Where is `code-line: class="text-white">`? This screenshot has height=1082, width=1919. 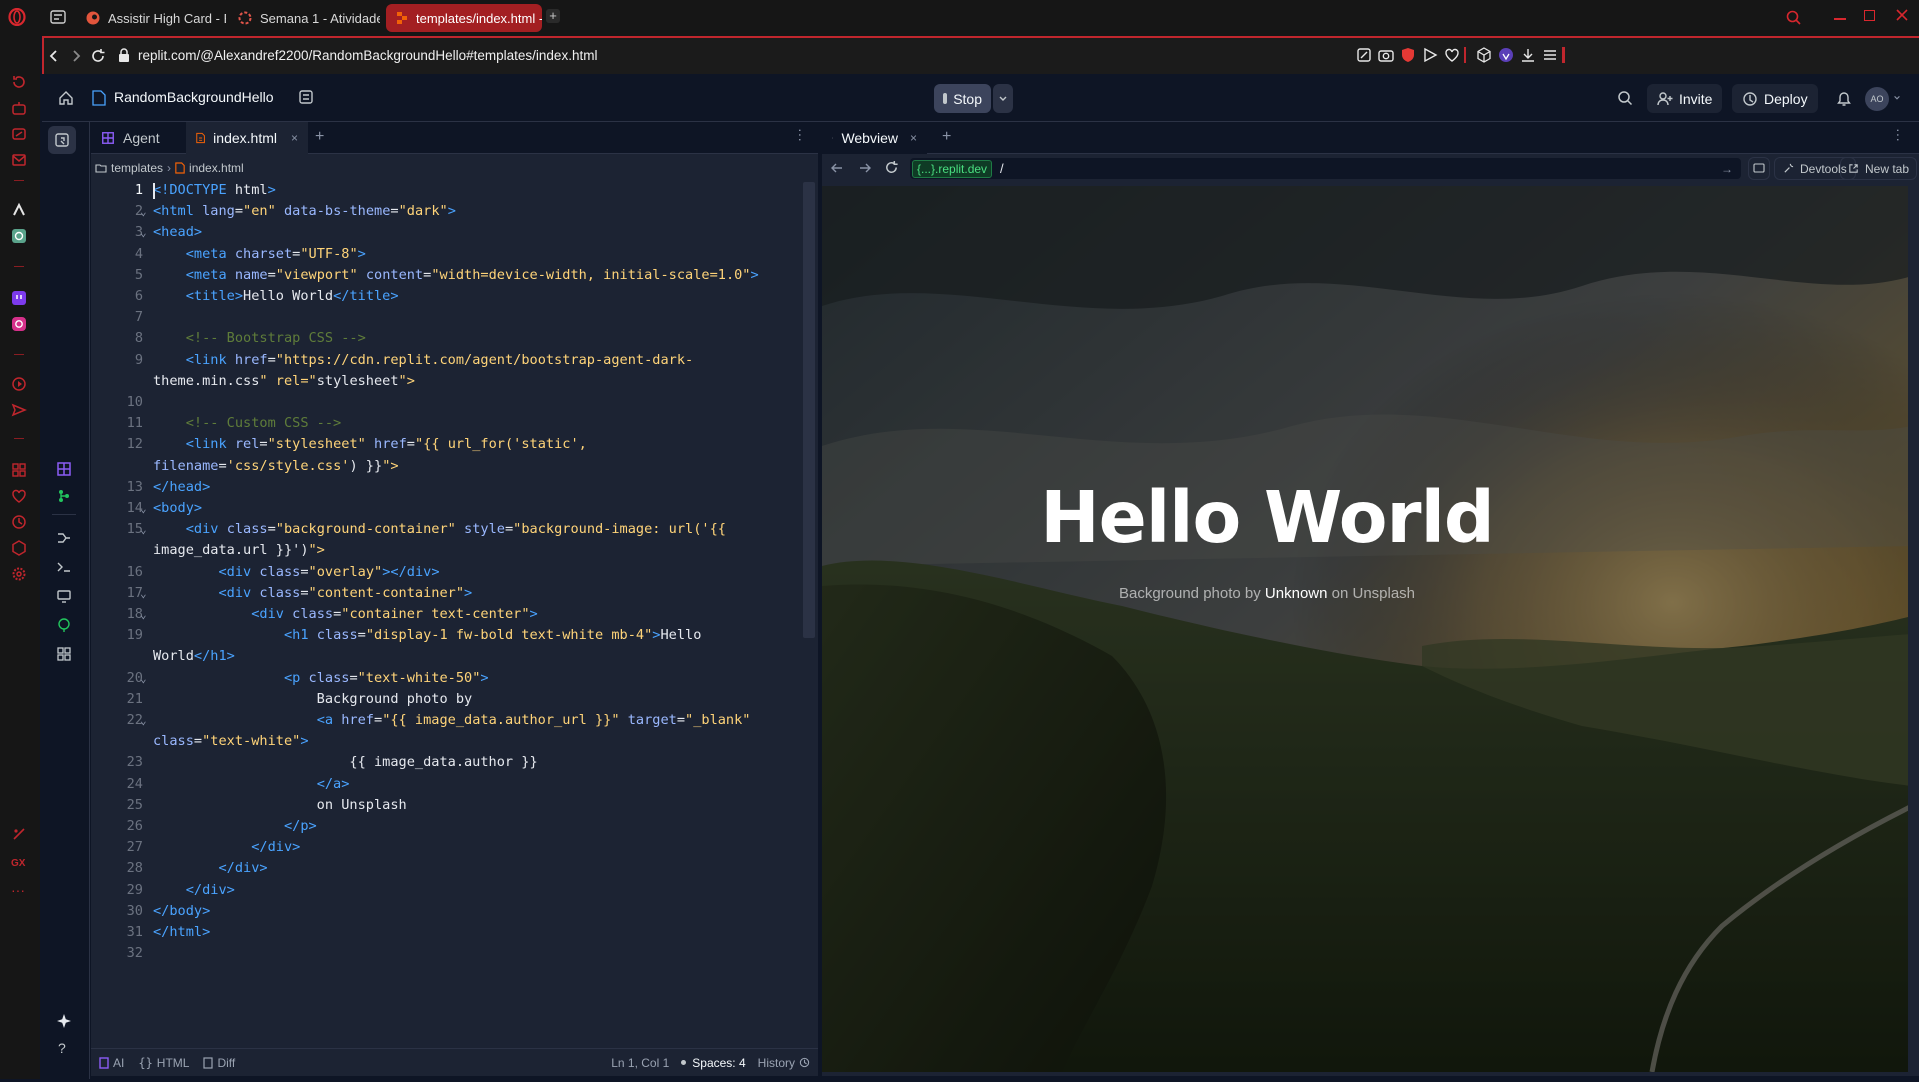
code-line: class="text-white"> is located at coordinates (231, 741).